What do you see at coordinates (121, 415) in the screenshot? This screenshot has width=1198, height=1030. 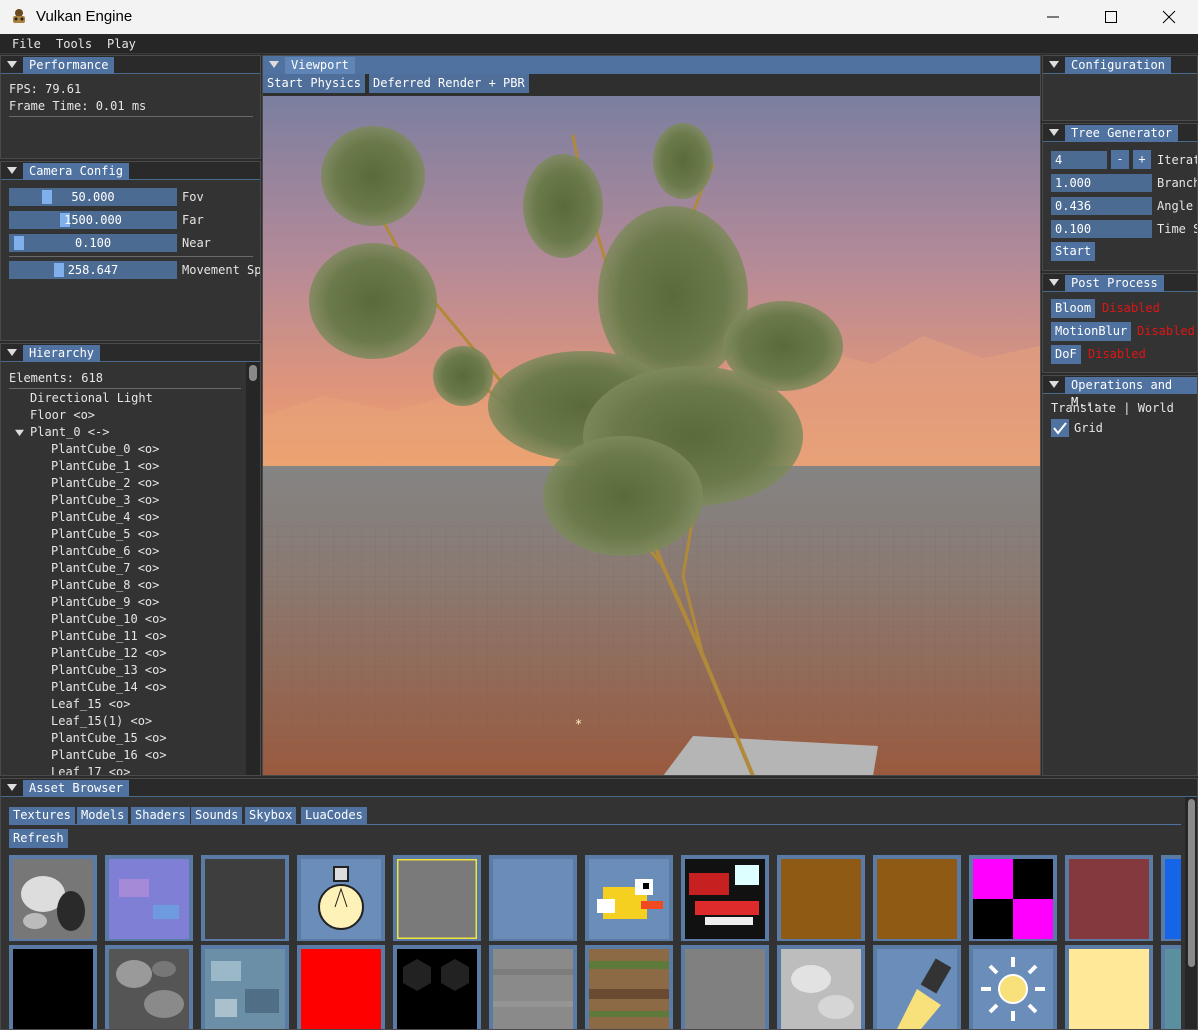 I see `hierarchy-item: Floor <o>` at bounding box center [121, 415].